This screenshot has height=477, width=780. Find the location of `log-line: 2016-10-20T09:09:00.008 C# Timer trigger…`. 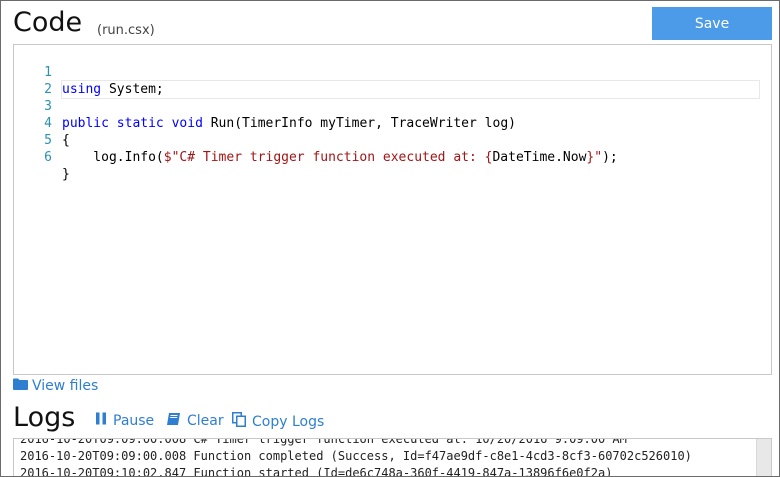

log-line: 2016-10-20T09:09:00.008 C# Timer trigger… is located at coordinates (323, 442).